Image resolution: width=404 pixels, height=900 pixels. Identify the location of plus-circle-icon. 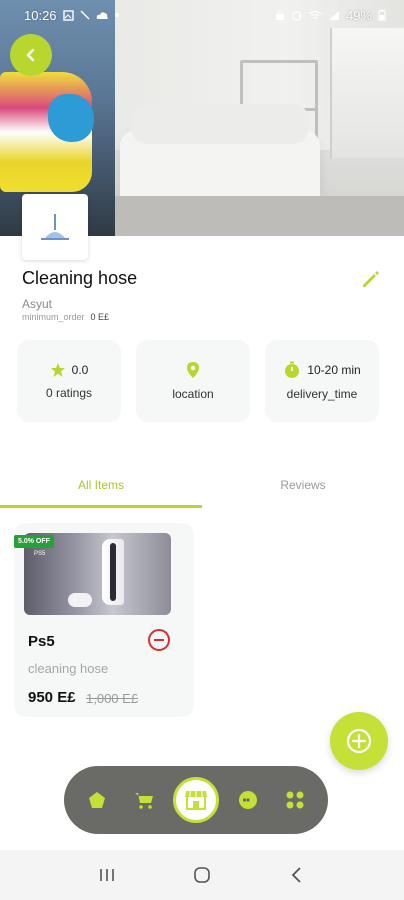
(359, 741).